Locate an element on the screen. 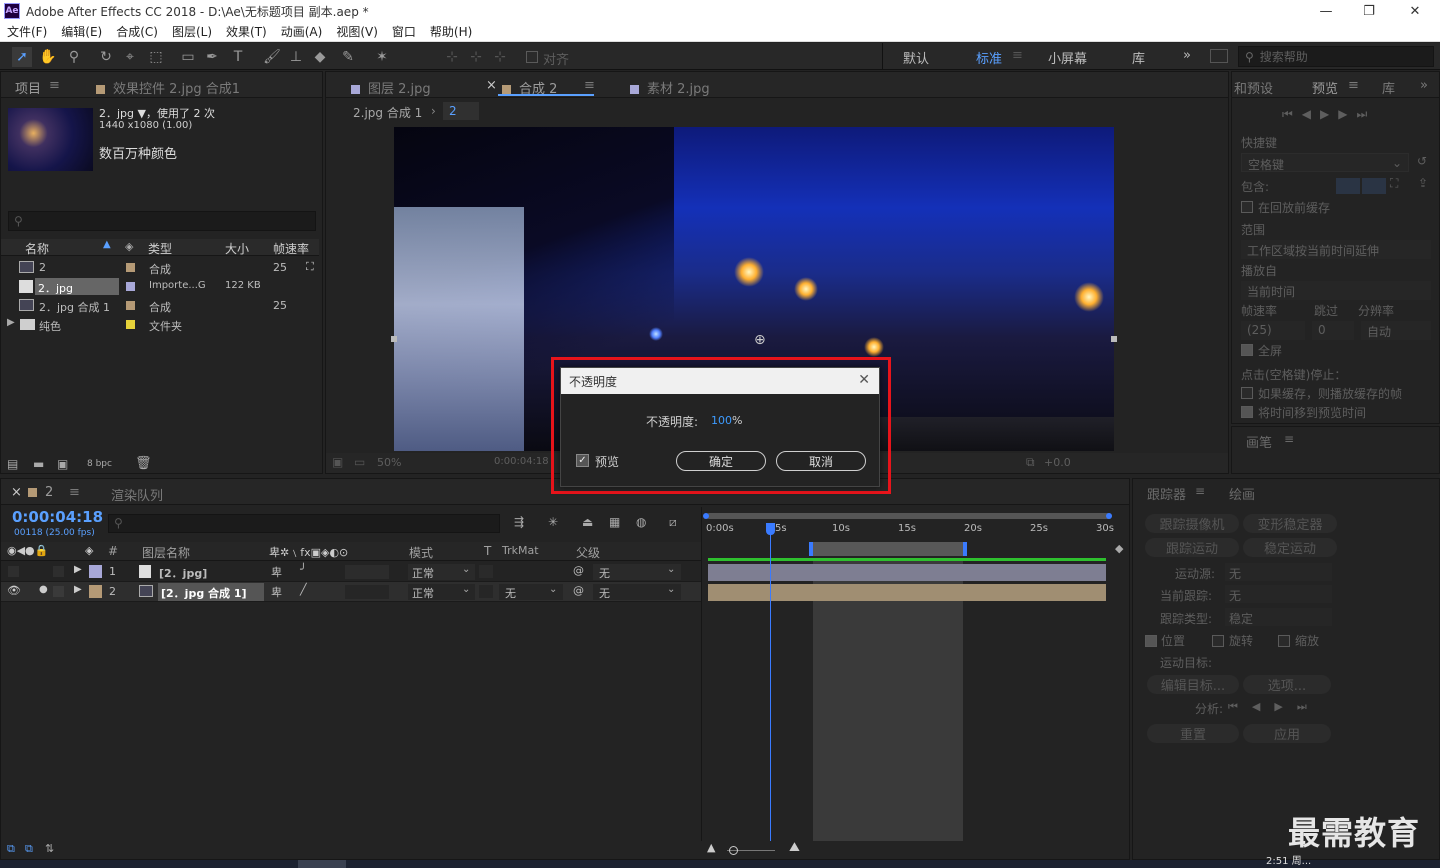 The height and width of the screenshot is (868, 1440). close-window-button: ✕ is located at coordinates (1415, 11).